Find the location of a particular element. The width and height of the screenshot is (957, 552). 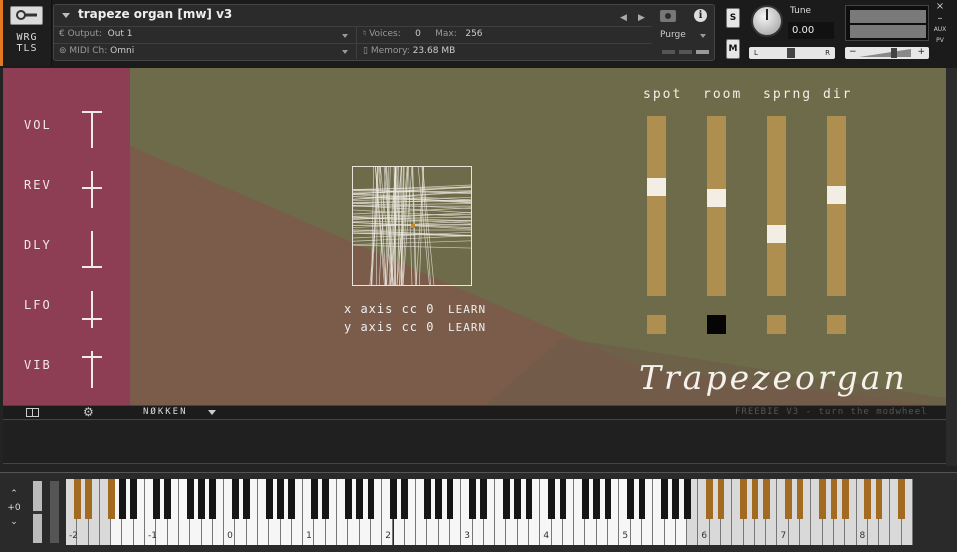

dir-toggle is located at coordinates (836, 324).